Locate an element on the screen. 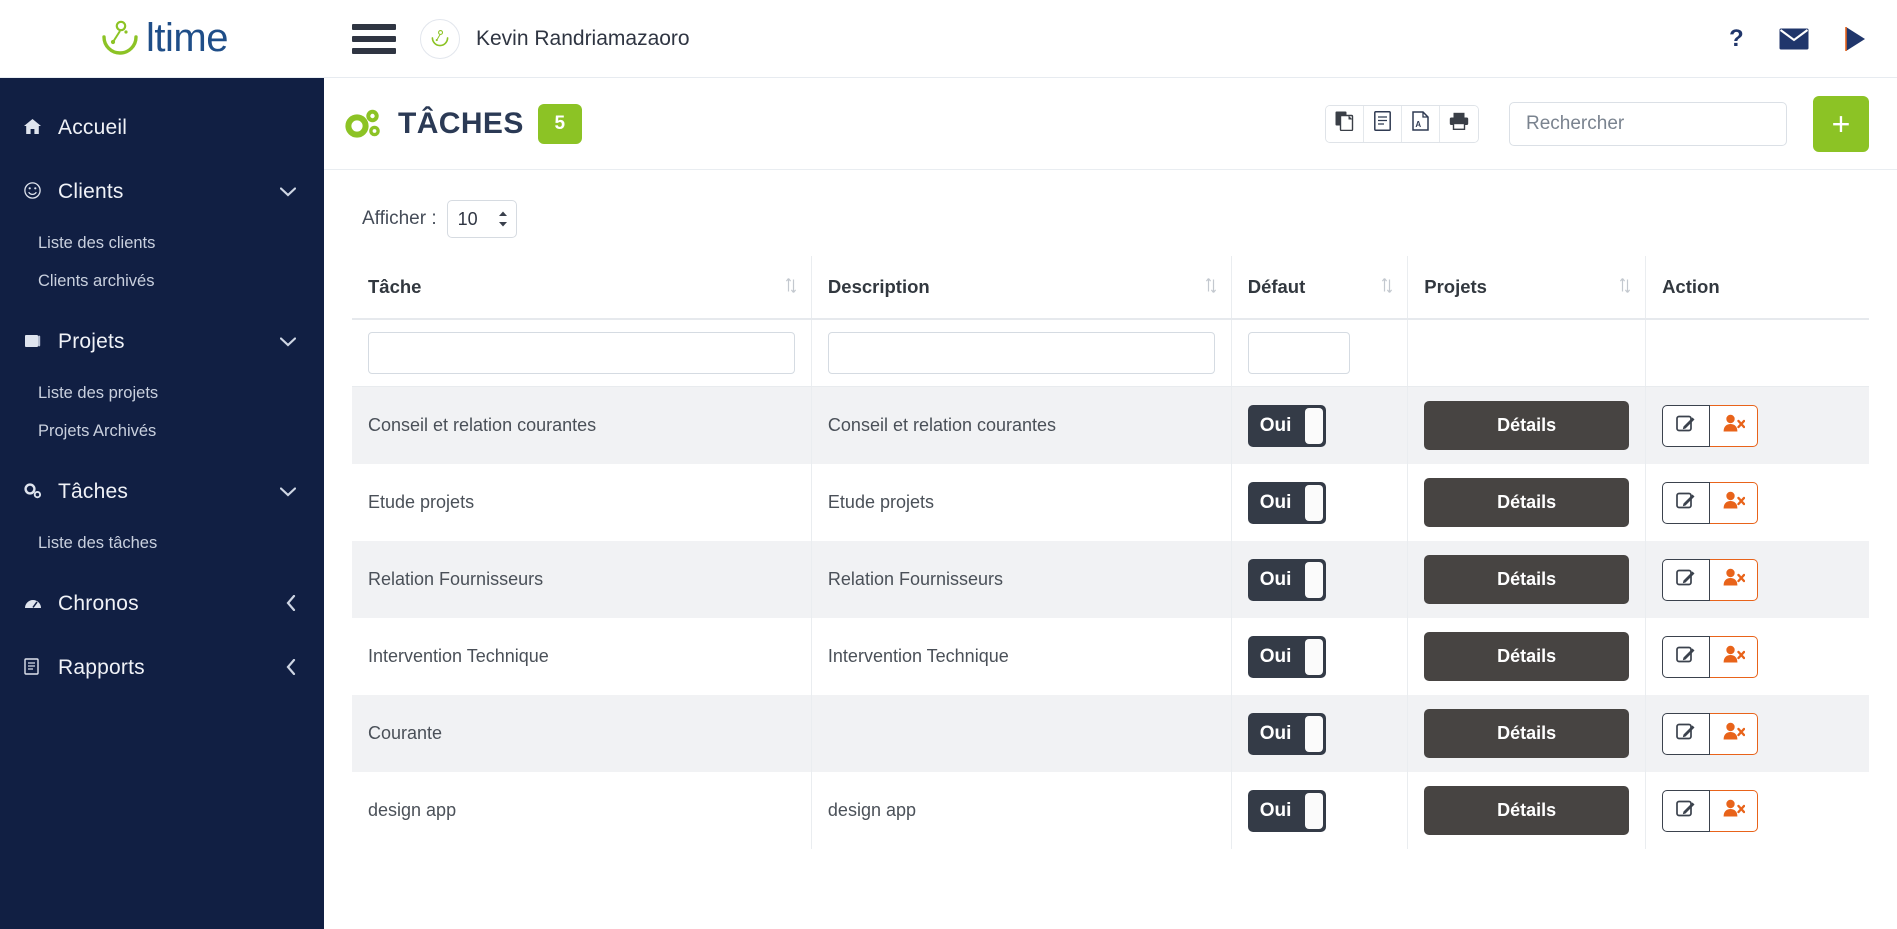  page-title-group: TÂCHES 5 is located at coordinates (462, 123).